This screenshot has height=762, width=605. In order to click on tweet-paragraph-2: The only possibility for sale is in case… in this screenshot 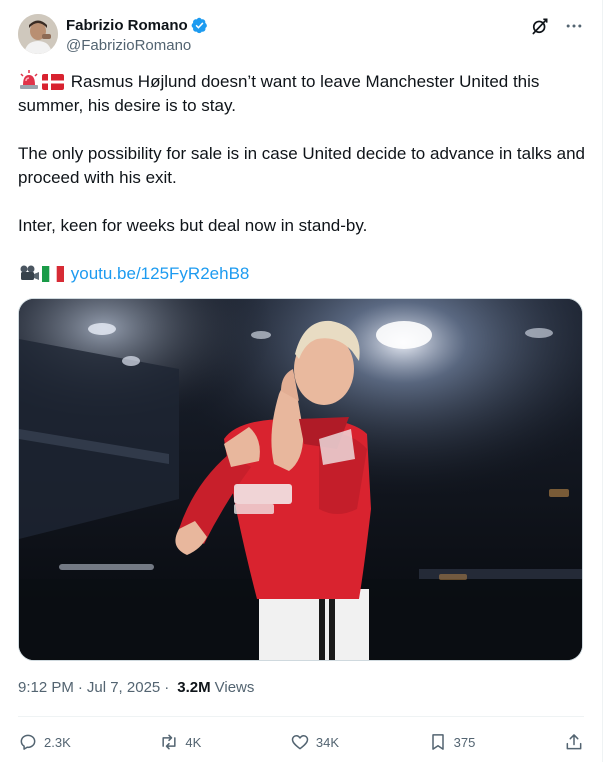, I will do `click(303, 166)`.